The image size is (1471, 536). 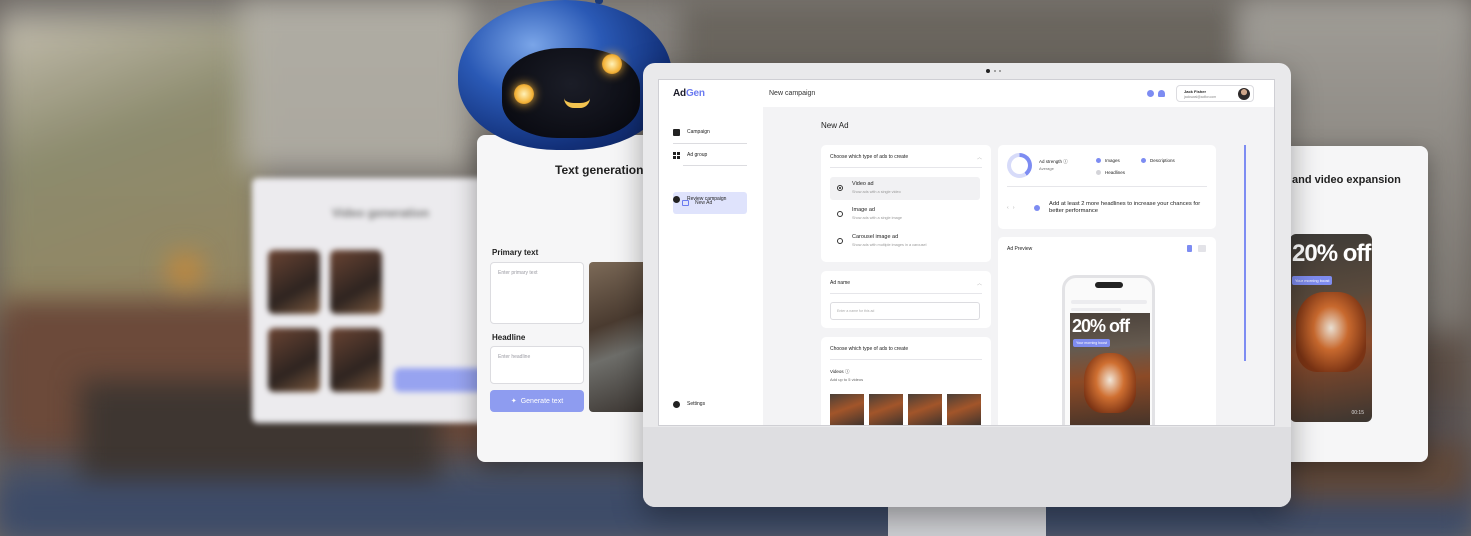 I want to click on legend-images: Images, so click(x=1108, y=160).